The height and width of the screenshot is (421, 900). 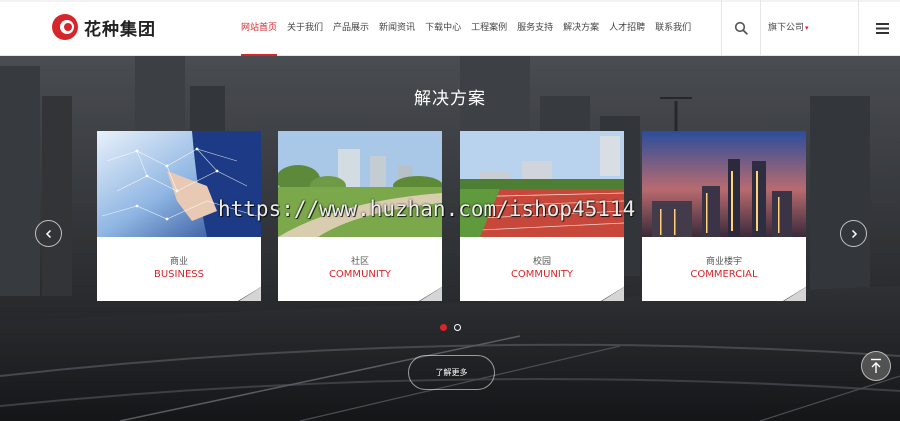 I want to click on next-slide-button, so click(x=853, y=233).